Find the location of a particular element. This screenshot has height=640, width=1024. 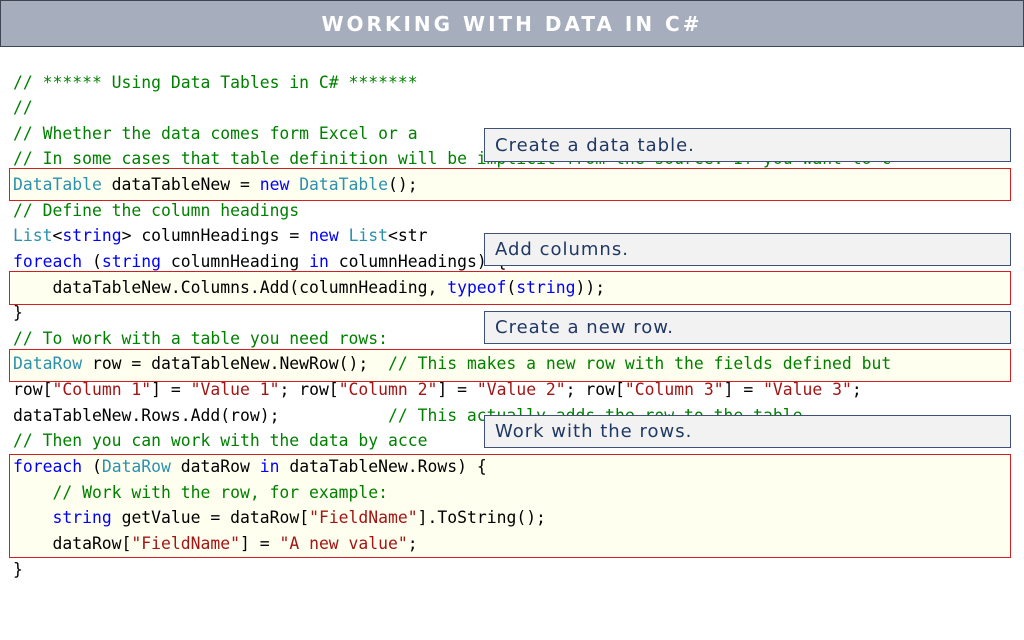

code-token: getValue = dataRow[ is located at coordinates (210, 517).